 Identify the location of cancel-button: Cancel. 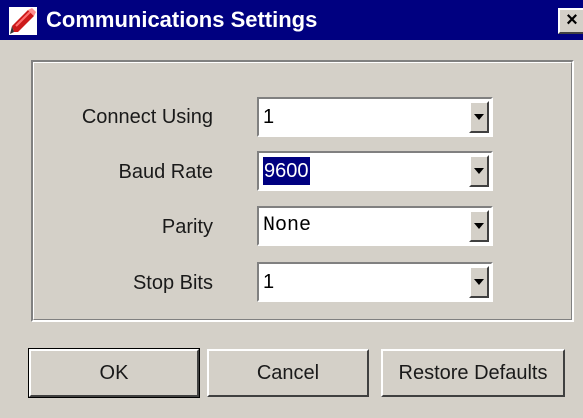
(288, 373).